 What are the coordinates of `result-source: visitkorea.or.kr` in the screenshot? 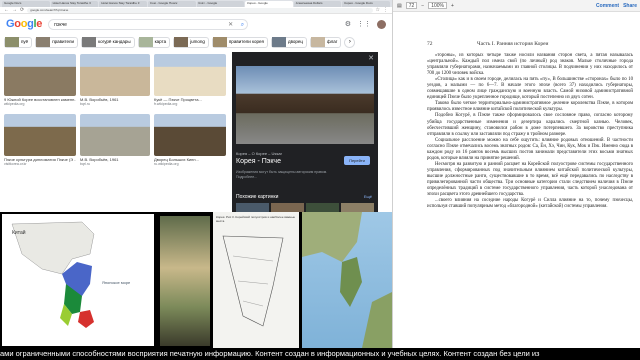 It's located at (15, 164).